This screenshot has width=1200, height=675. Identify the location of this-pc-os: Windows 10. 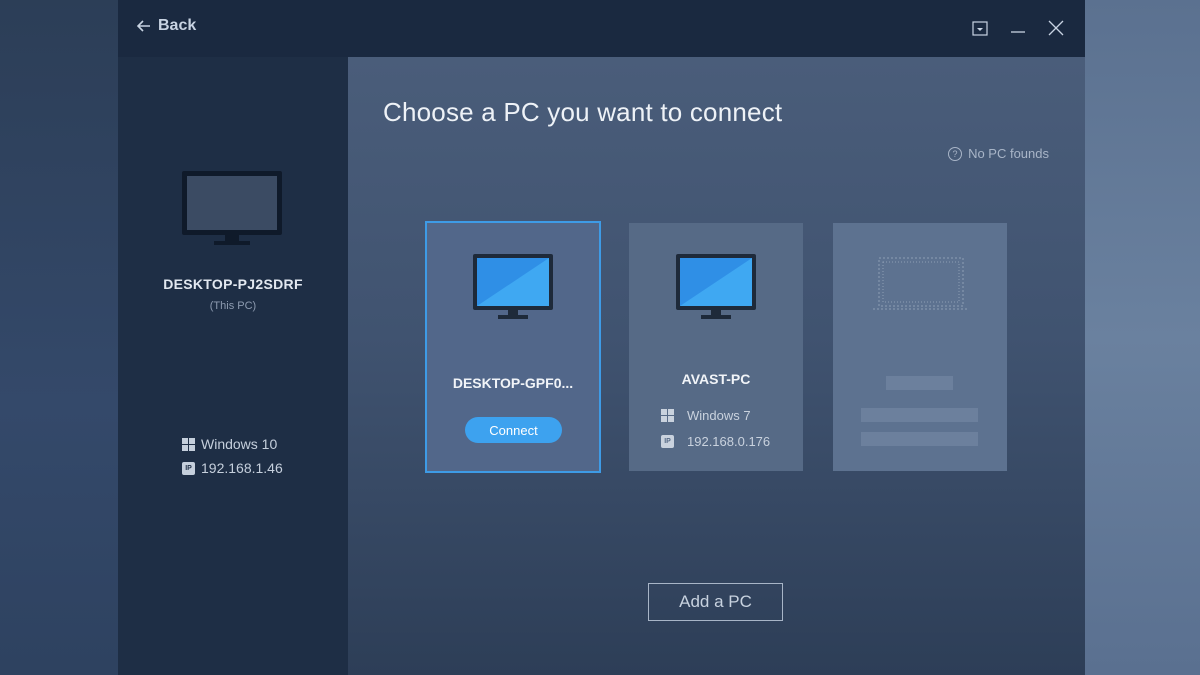
(229, 444).